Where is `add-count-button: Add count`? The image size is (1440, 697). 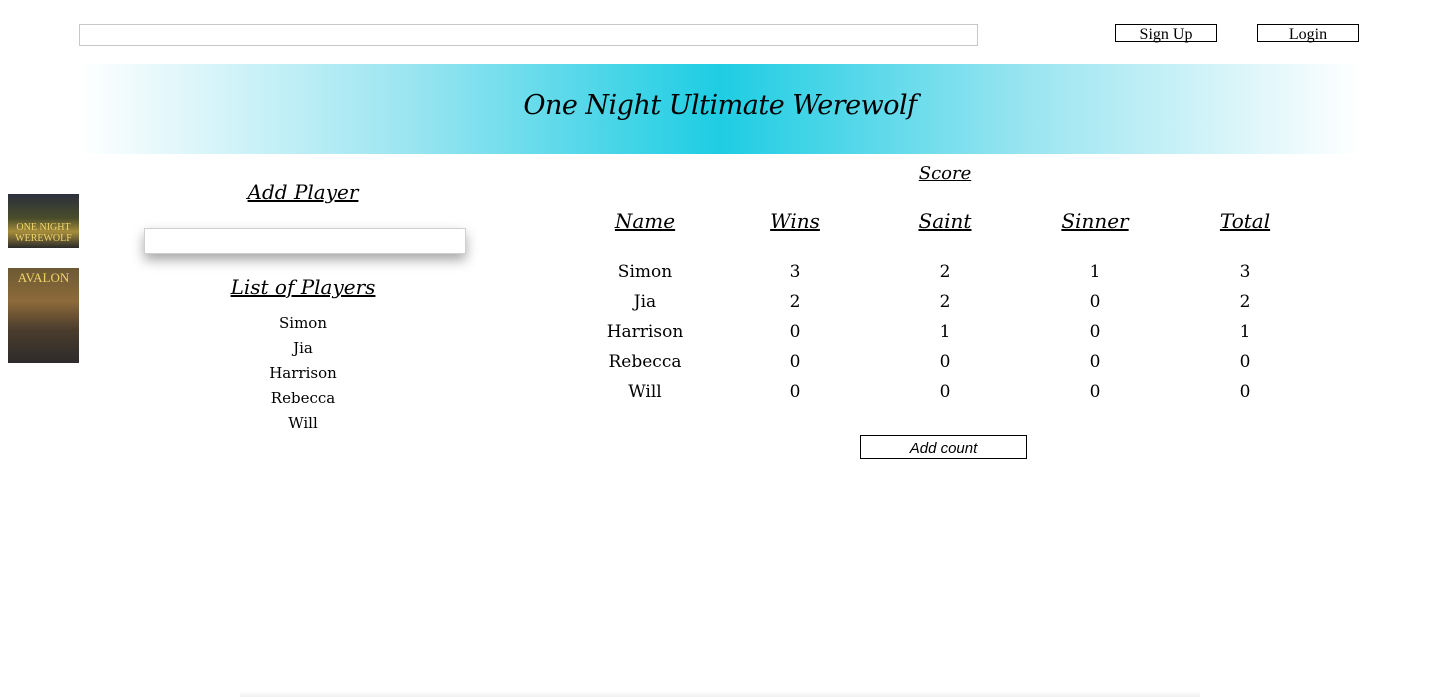 add-count-button: Add count is located at coordinates (943, 447).